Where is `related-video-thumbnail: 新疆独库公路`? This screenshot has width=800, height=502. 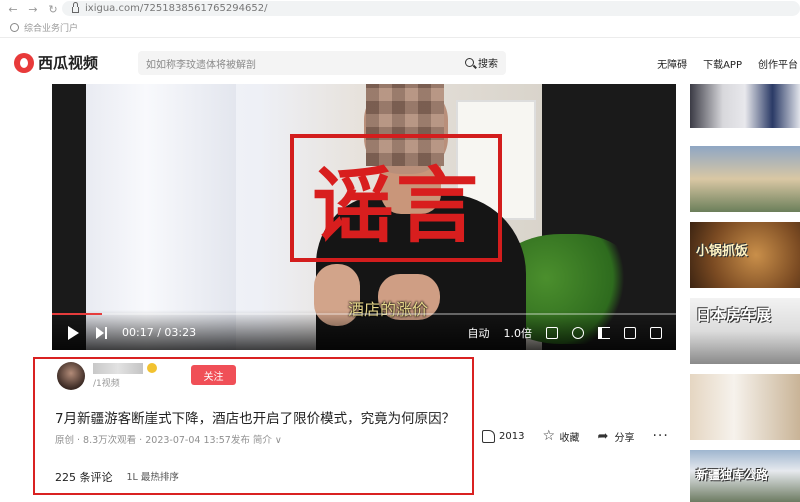 related-video-thumbnail: 新疆独库公路 is located at coordinates (745, 476).